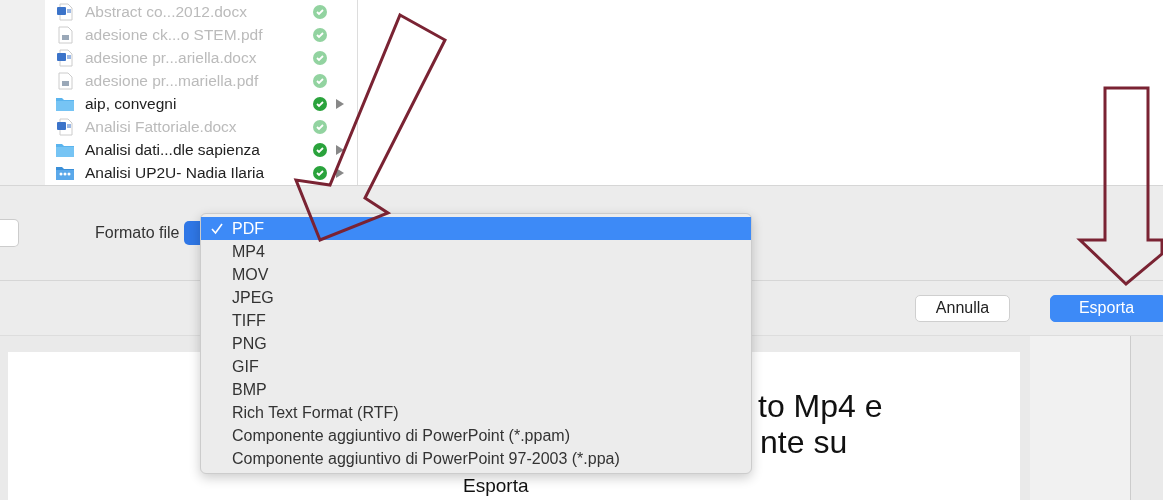 This screenshot has height=500, width=1163. Describe the element at coordinates (217, 228) in the screenshot. I see `checkmark-icon` at that location.